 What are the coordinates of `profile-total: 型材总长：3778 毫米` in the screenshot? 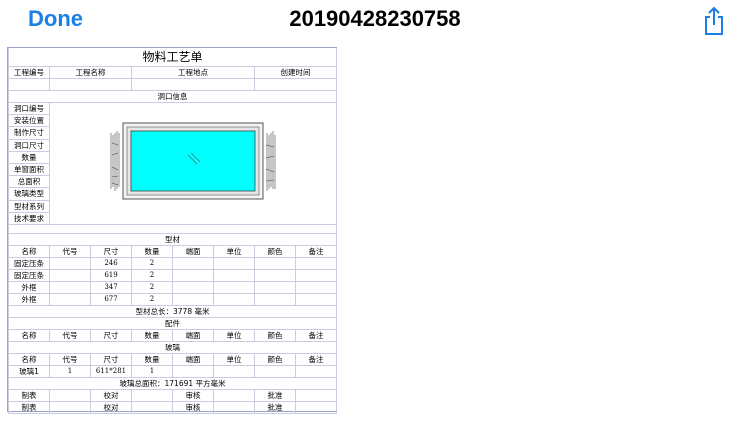 It's located at (172, 311).